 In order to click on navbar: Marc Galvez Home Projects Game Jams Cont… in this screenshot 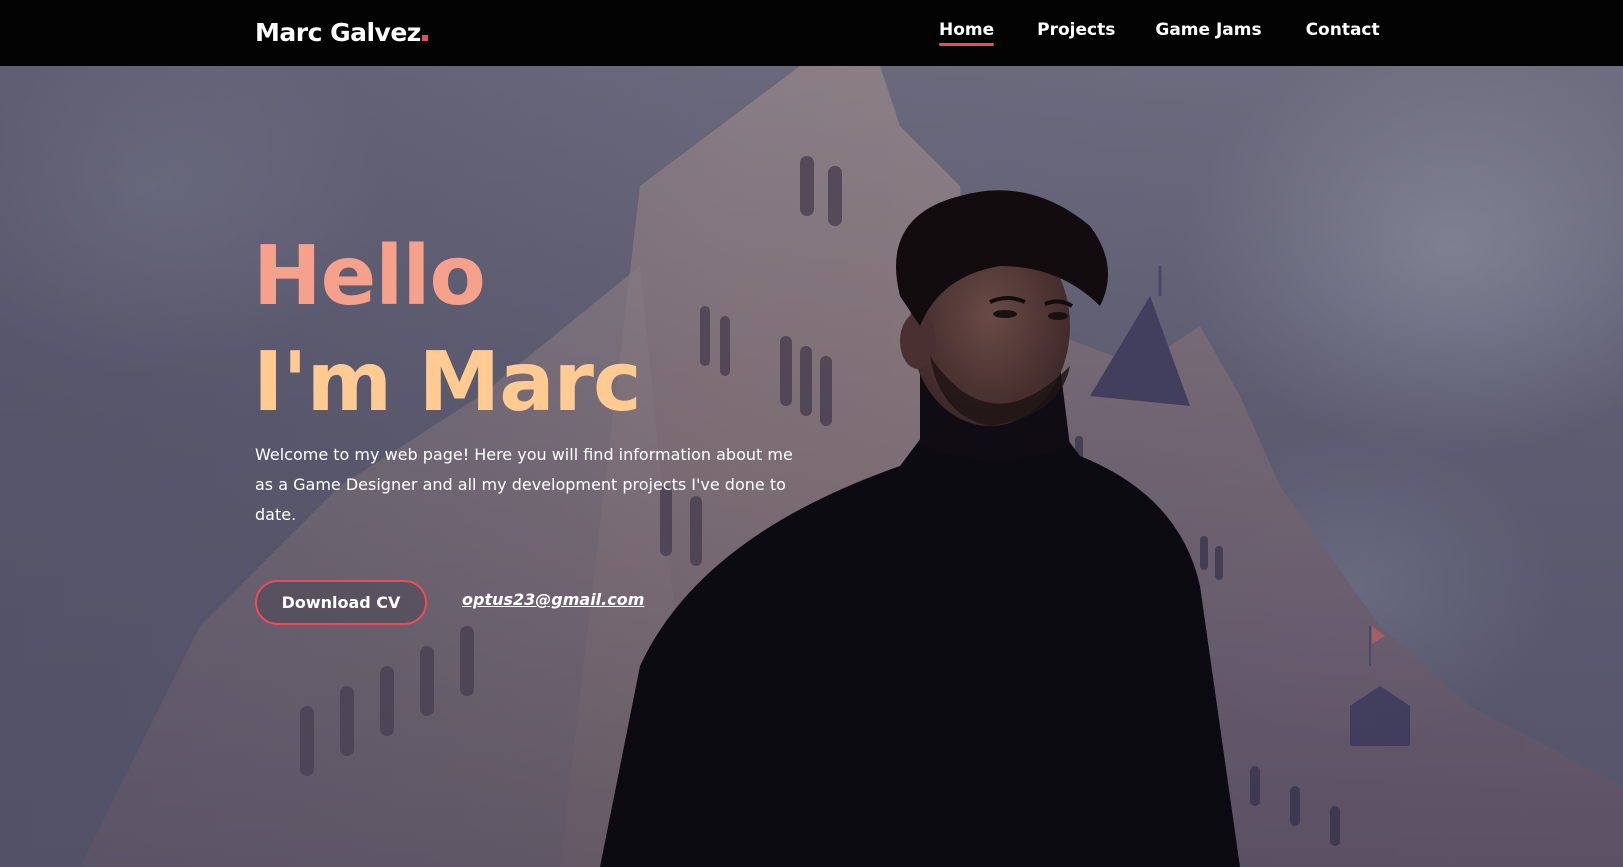, I will do `click(811, 33)`.